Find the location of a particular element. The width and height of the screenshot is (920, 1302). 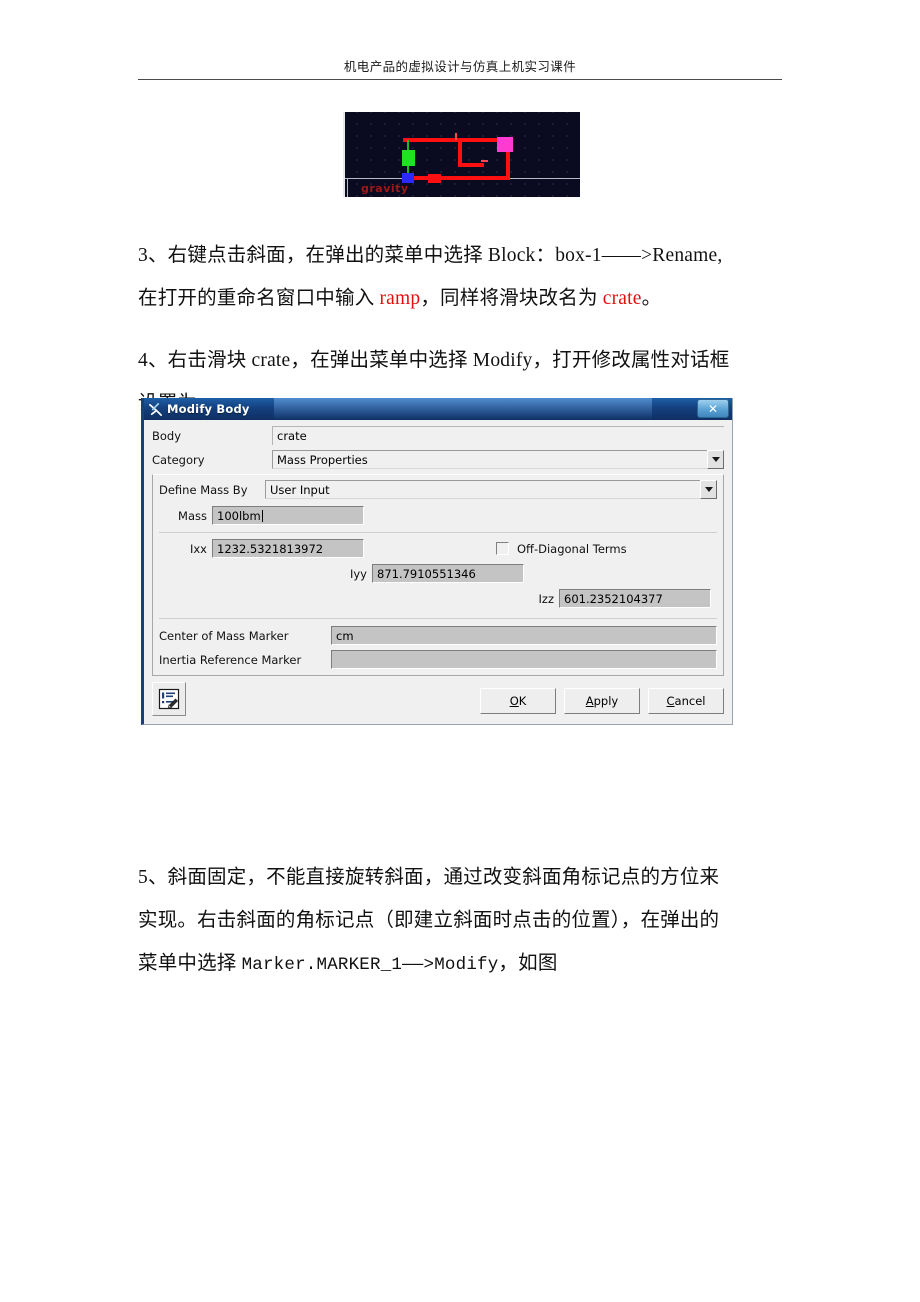

dialog-titlebar: Modify Body ✕ is located at coordinates (438, 409).